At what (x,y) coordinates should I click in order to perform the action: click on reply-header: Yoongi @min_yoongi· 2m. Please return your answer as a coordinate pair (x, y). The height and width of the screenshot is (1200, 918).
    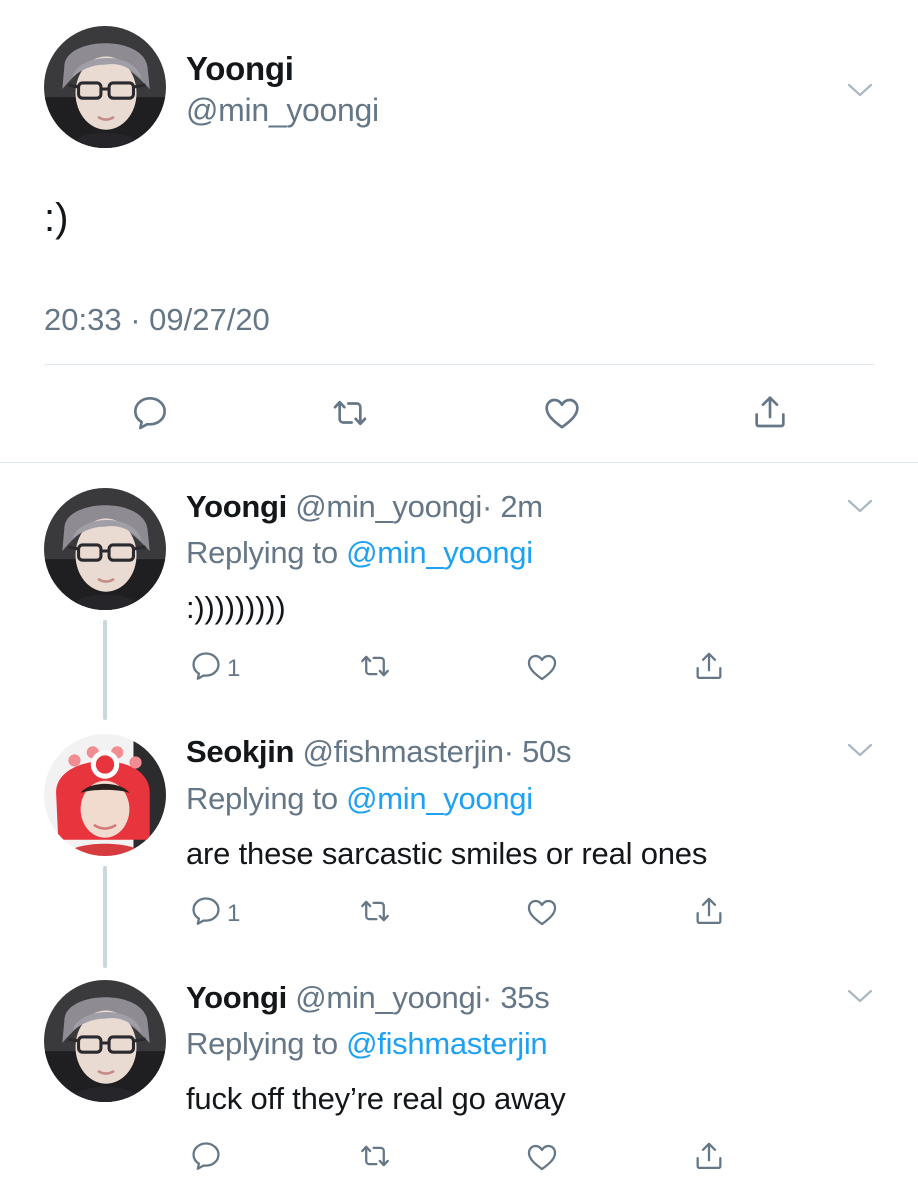
    Looking at the image, I should click on (364, 507).